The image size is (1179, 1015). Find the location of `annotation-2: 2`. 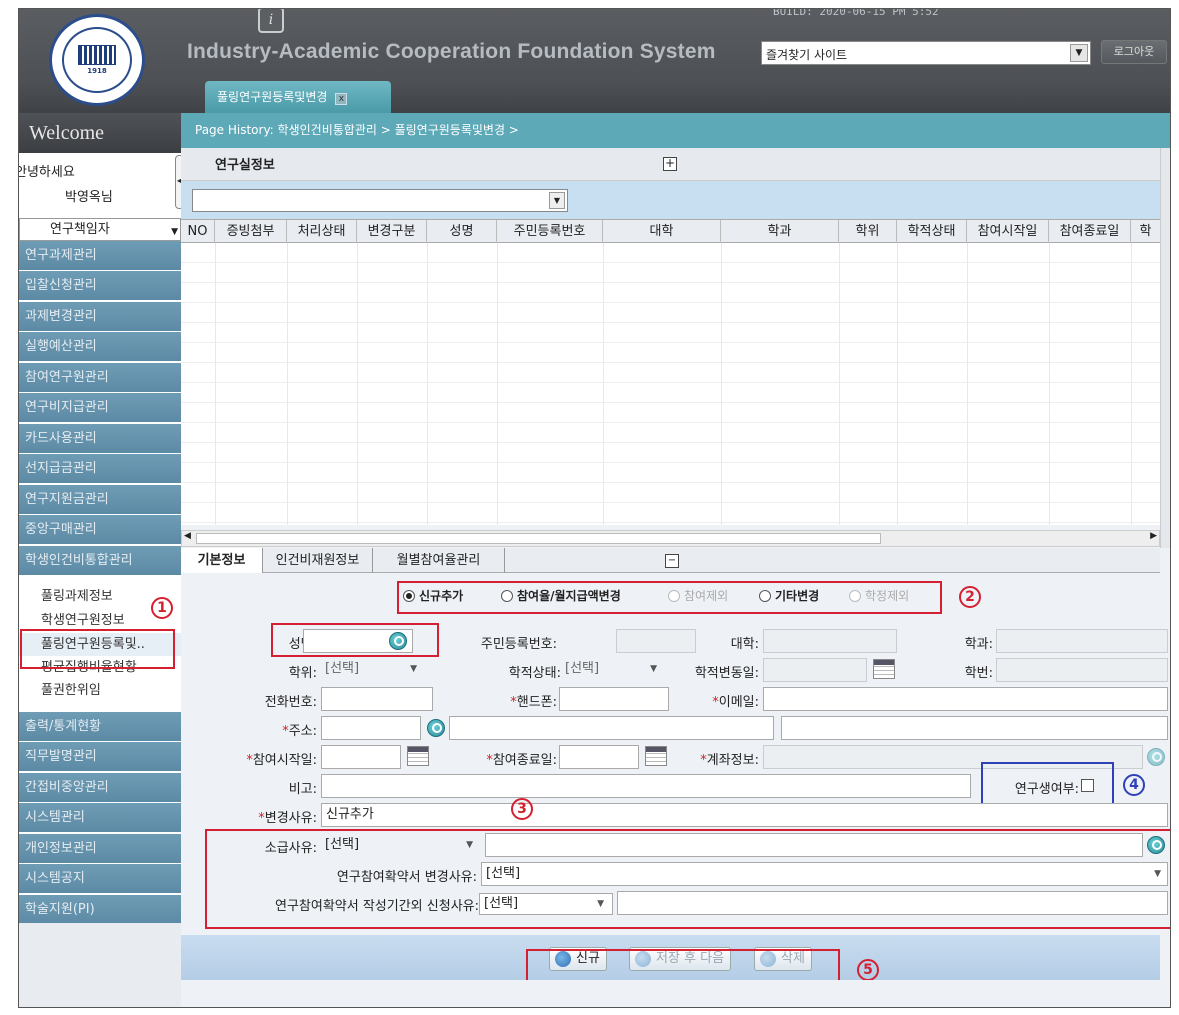

annotation-2: 2 is located at coordinates (970, 597).